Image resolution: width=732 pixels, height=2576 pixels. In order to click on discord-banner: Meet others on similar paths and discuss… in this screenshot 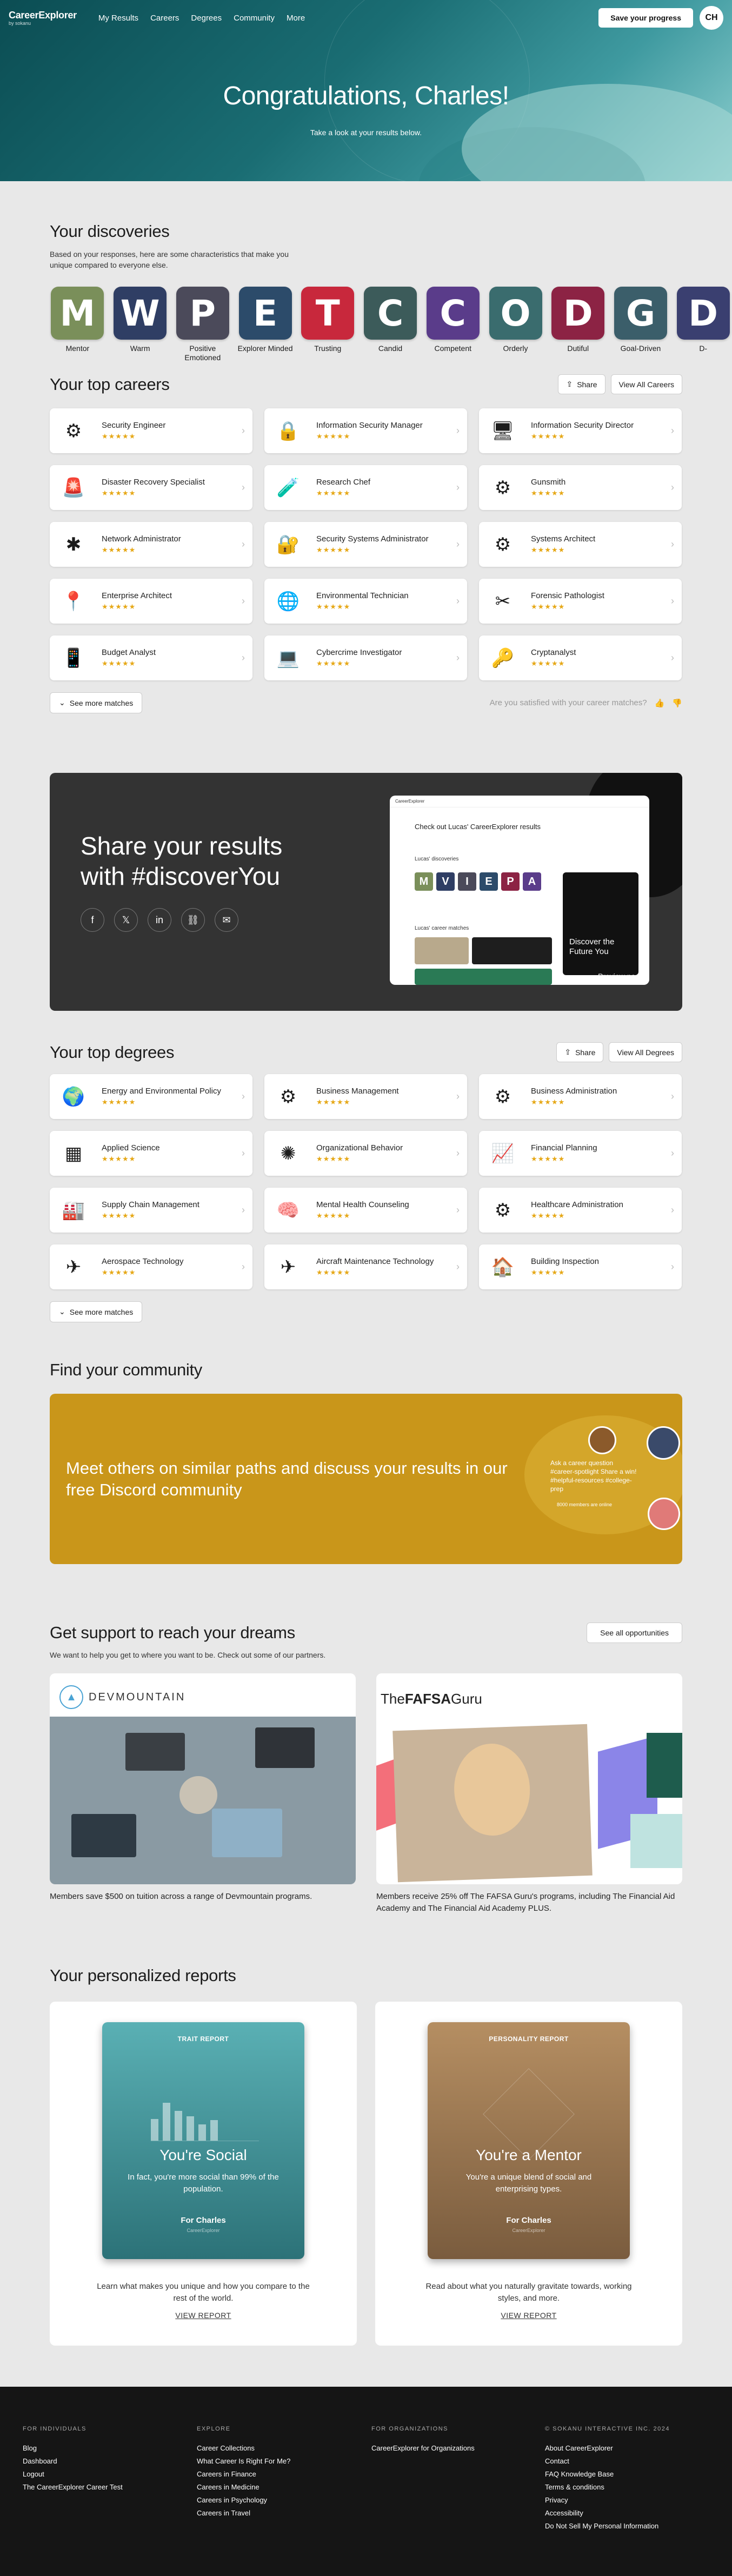, I will do `click(366, 1479)`.